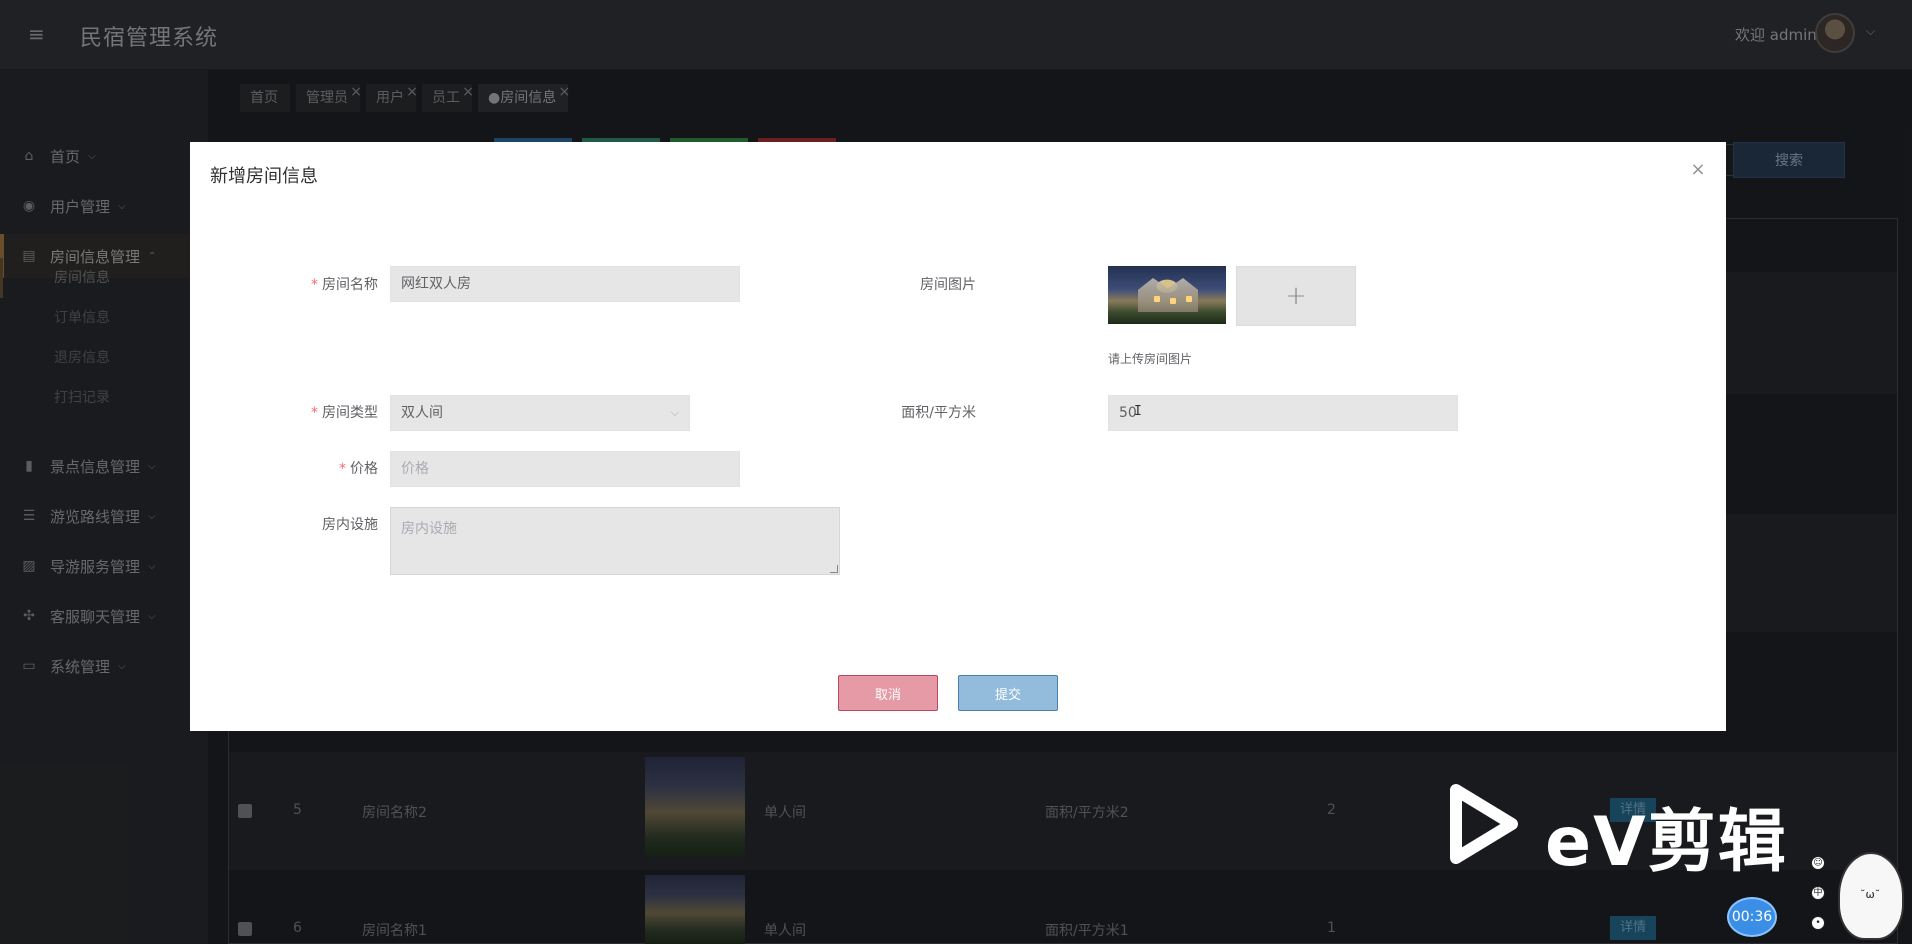 This screenshot has height=944, width=1912. I want to click on row-room-type: 单人间, so click(785, 813).